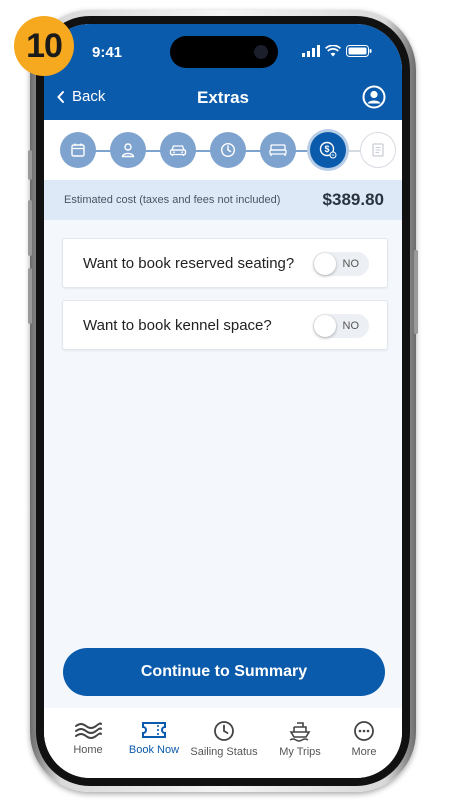 This screenshot has width=450, height=800. I want to click on kennel-space-label: Want to book kennel space?, so click(177, 325).